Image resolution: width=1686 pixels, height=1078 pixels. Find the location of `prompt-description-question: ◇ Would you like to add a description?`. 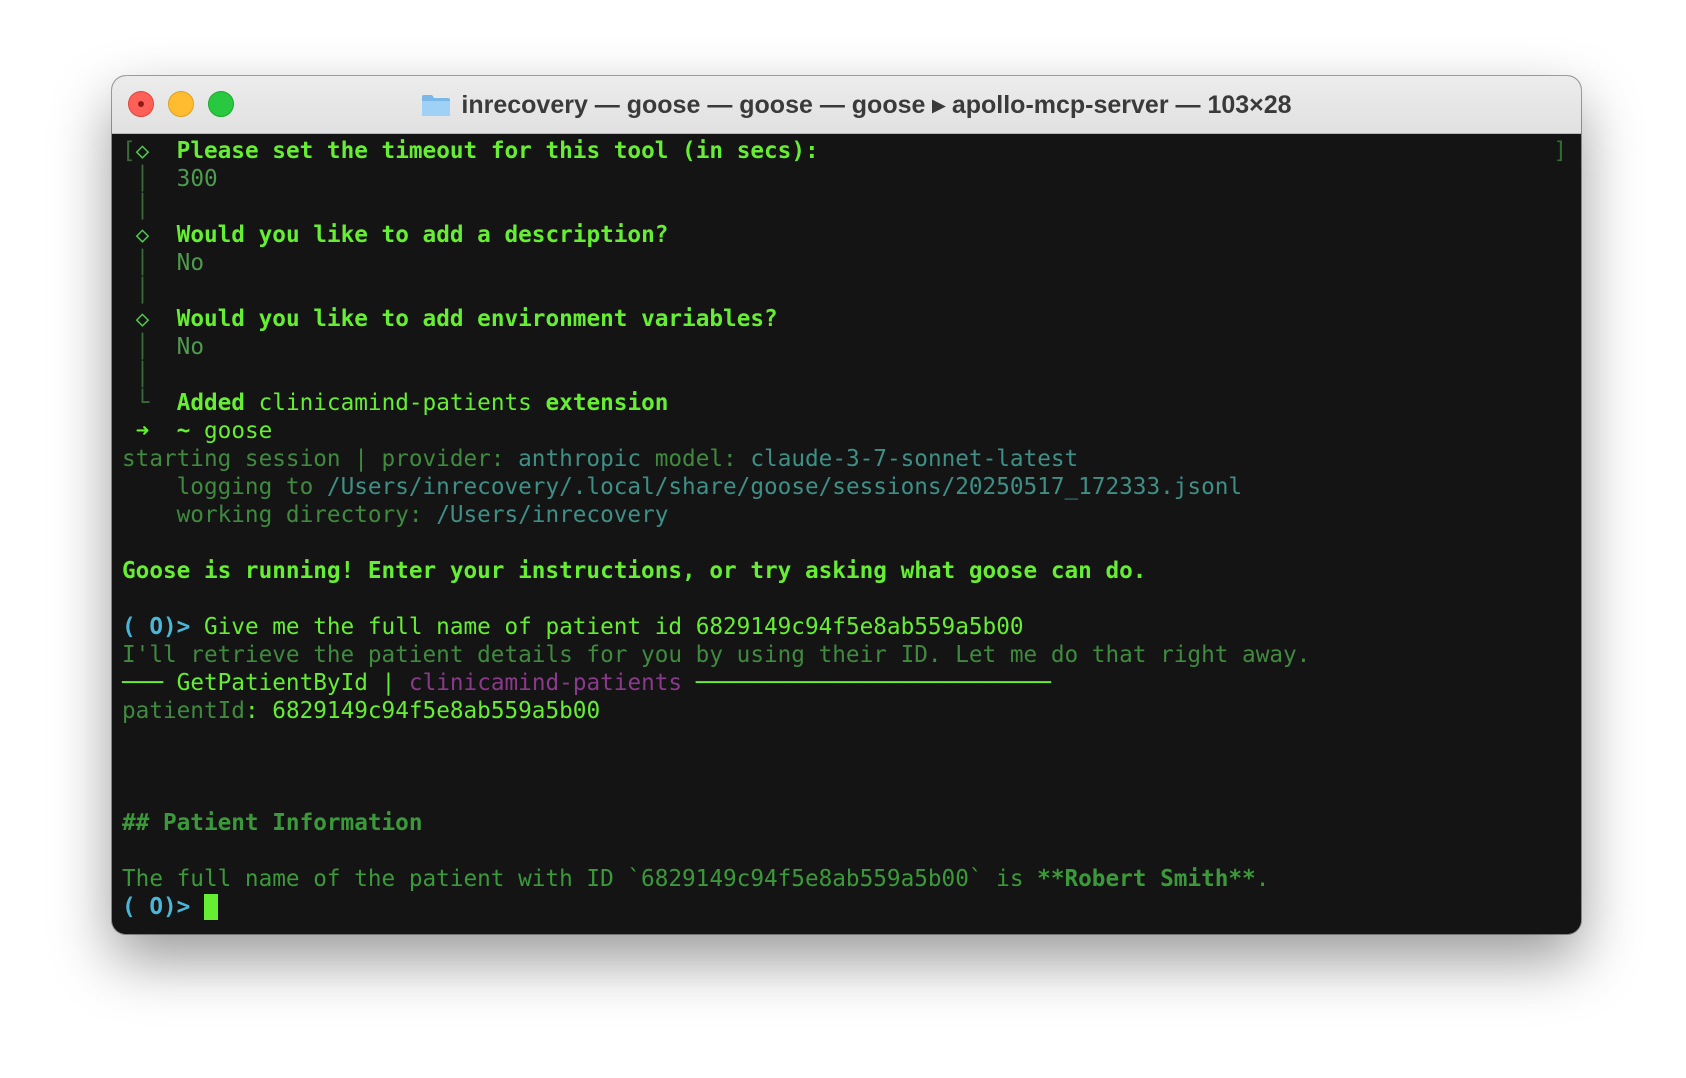

prompt-description-question: ◇ Would you like to add a description? is located at coordinates (846, 235).